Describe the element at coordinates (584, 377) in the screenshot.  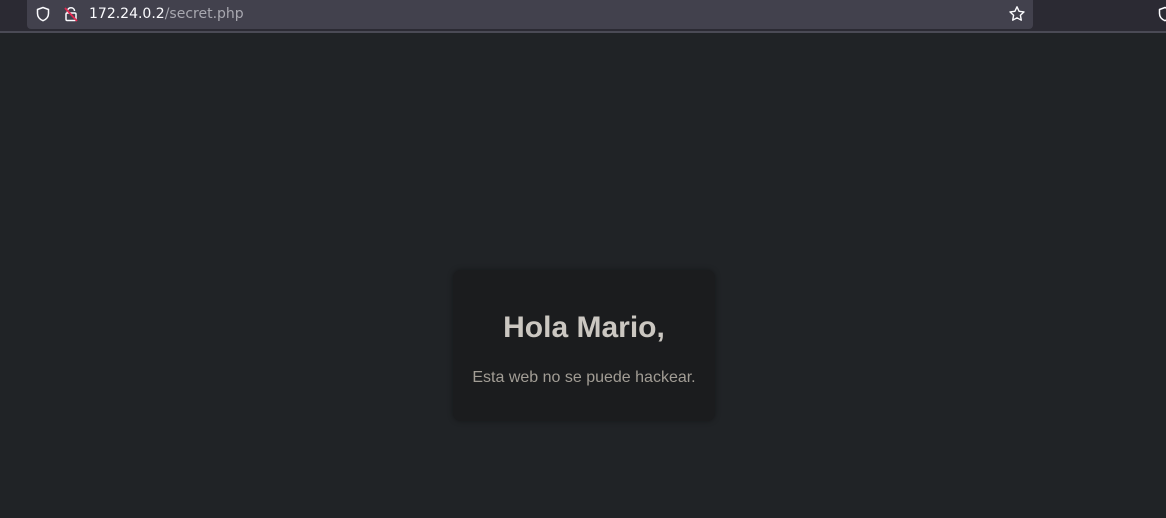
I see `message-text: Esta web no se puede hackear.` at that location.